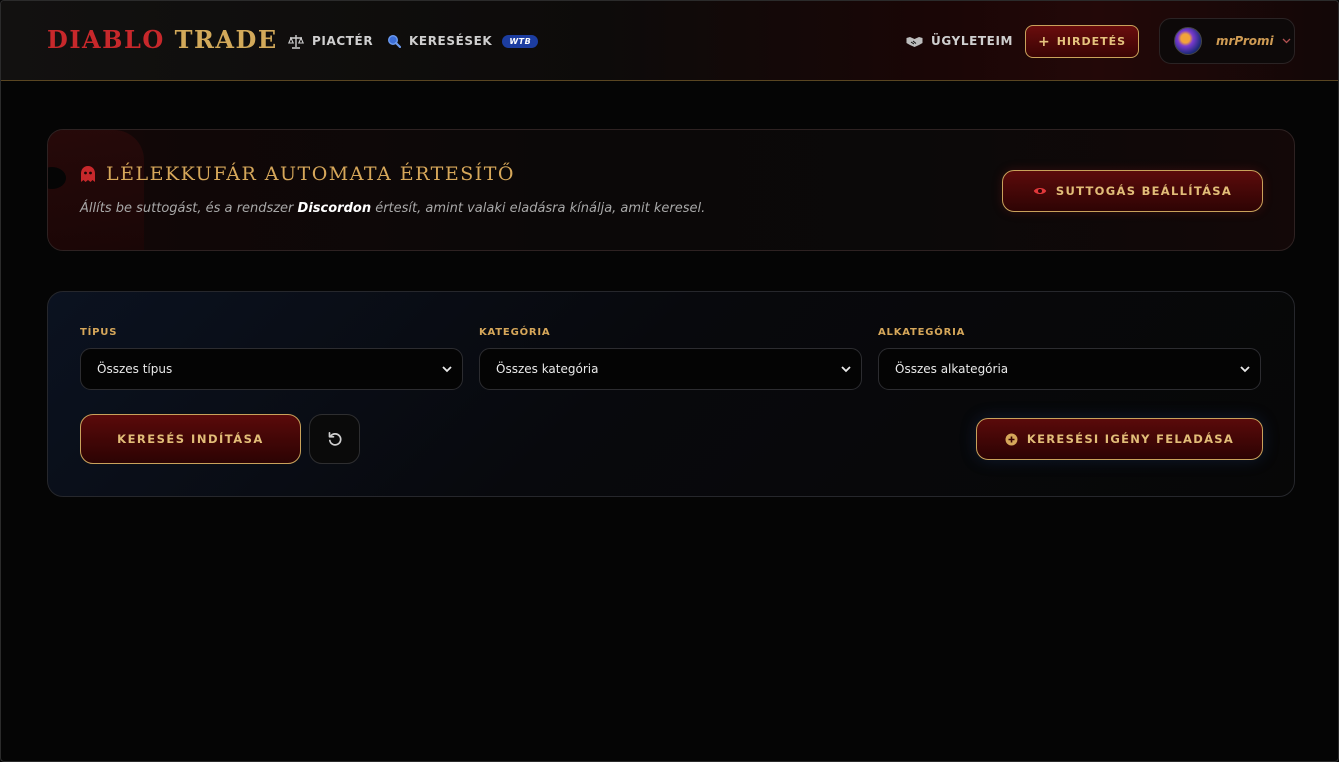  I want to click on nav-searches-label: KERESÉSEK, so click(451, 41).